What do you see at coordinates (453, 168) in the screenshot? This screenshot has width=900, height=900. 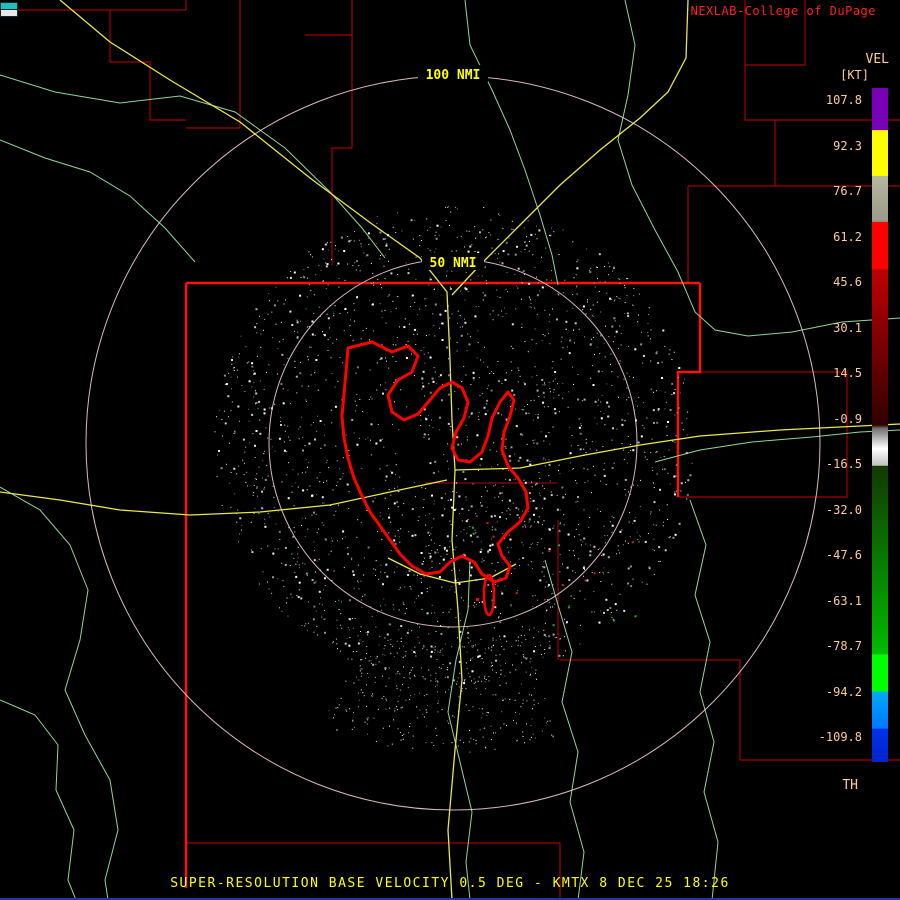 I see `ring-labels: 100 NMI 50 NMI` at bounding box center [453, 168].